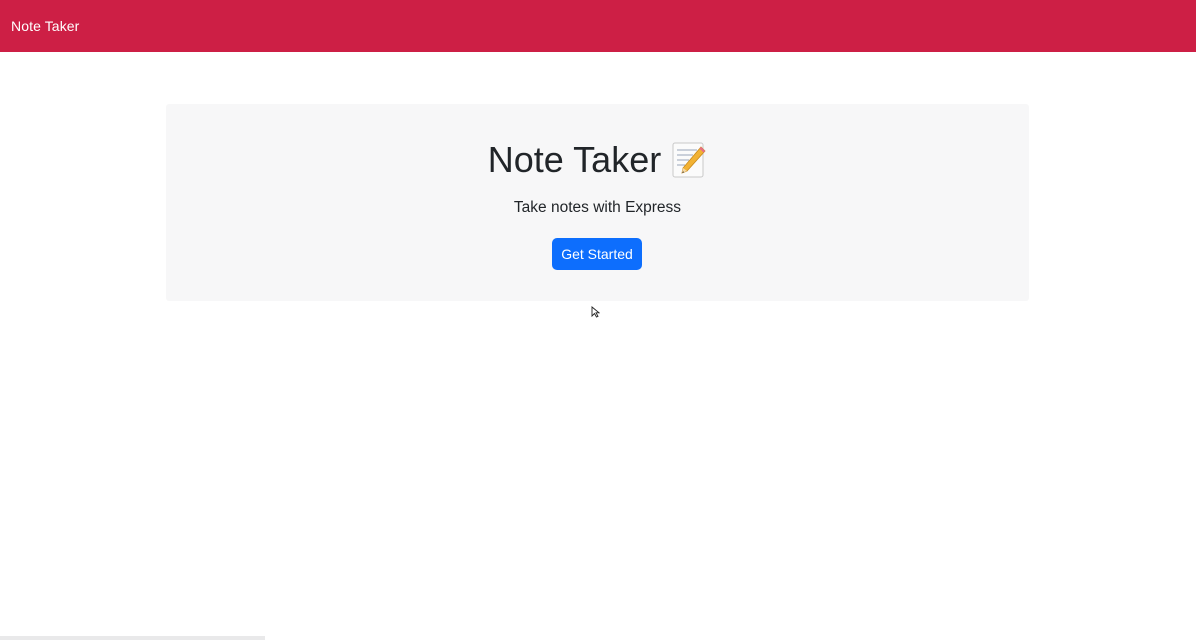 The width and height of the screenshot is (1196, 640). Describe the element at coordinates (598, 26) in the screenshot. I see `navbar: Note Taker` at that location.